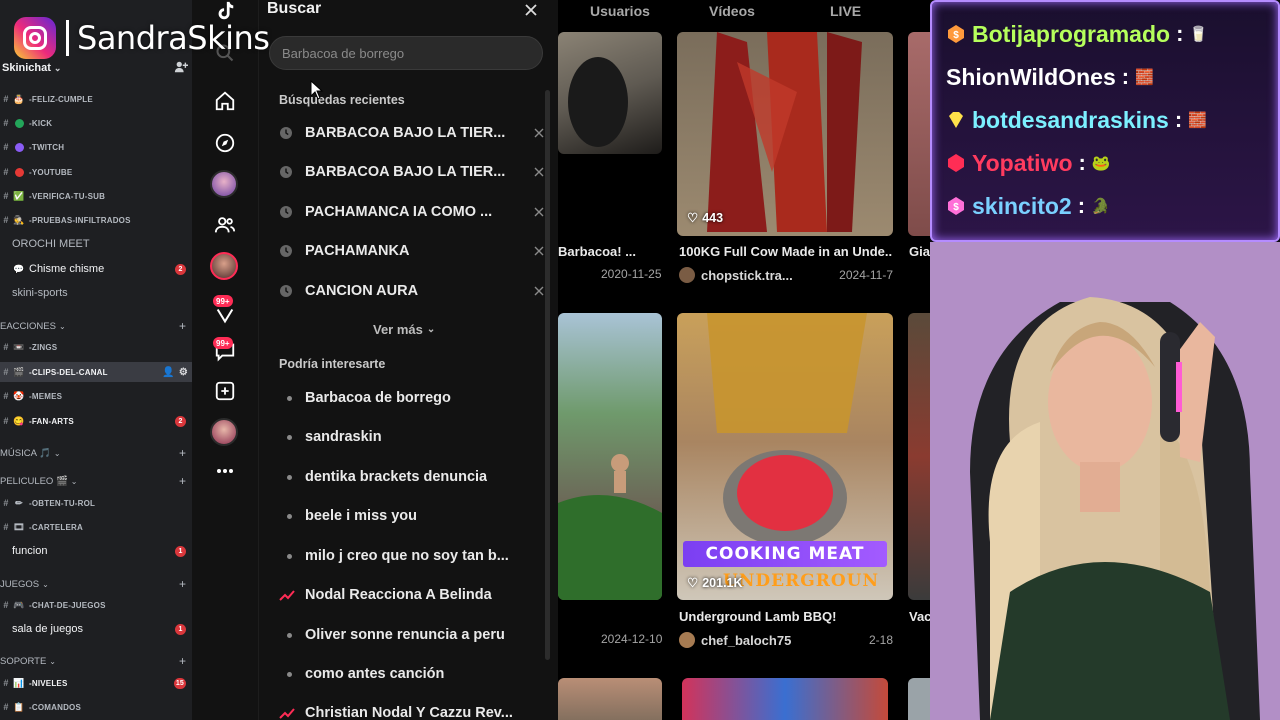 The height and width of the screenshot is (720, 1280). Describe the element at coordinates (96, 220) in the screenshot. I see `channel-item: # 🕵 -PRUEBAS-INFILTRADOS` at that location.